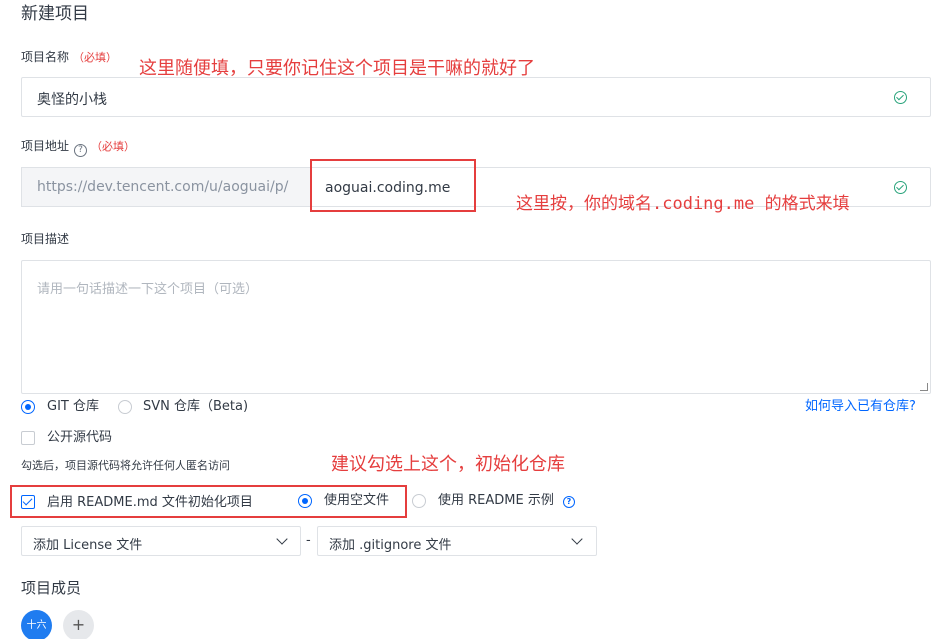  What do you see at coordinates (95, 57) in the screenshot?
I see `project-name-required: （必填）` at bounding box center [95, 57].